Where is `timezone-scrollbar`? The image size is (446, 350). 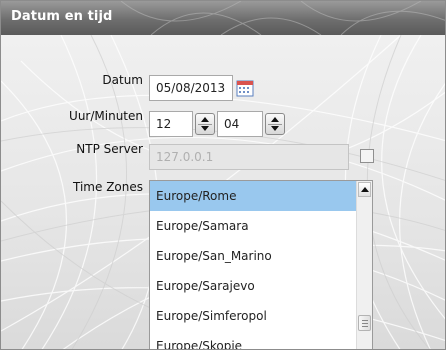 timezone-scrollbar is located at coordinates (364, 265).